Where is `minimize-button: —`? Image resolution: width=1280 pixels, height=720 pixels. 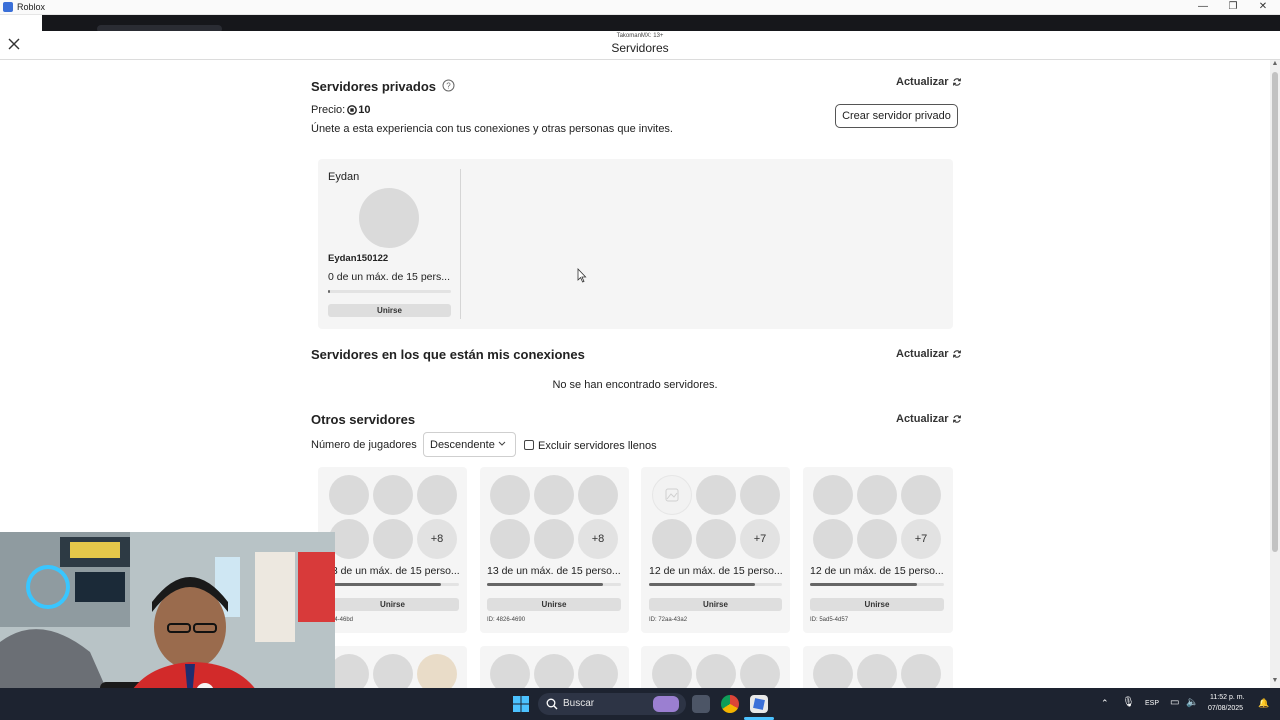
minimize-button: — is located at coordinates (1203, 7).